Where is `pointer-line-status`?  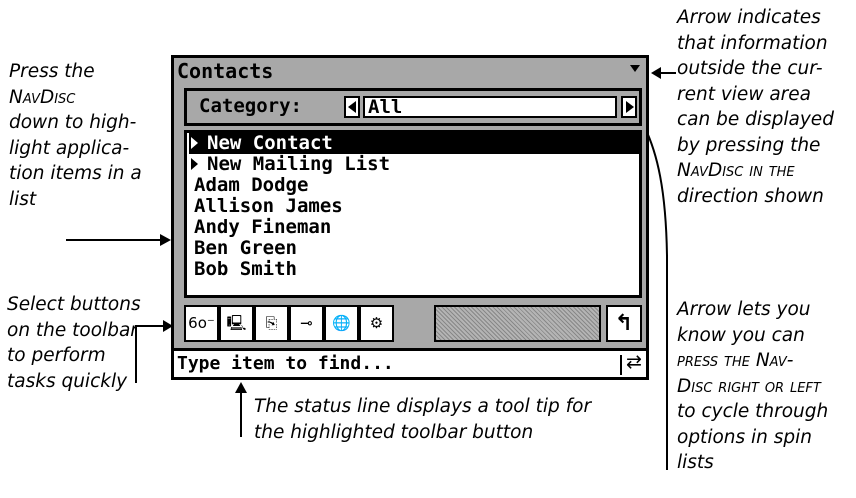
pointer-line-status is located at coordinates (241, 414).